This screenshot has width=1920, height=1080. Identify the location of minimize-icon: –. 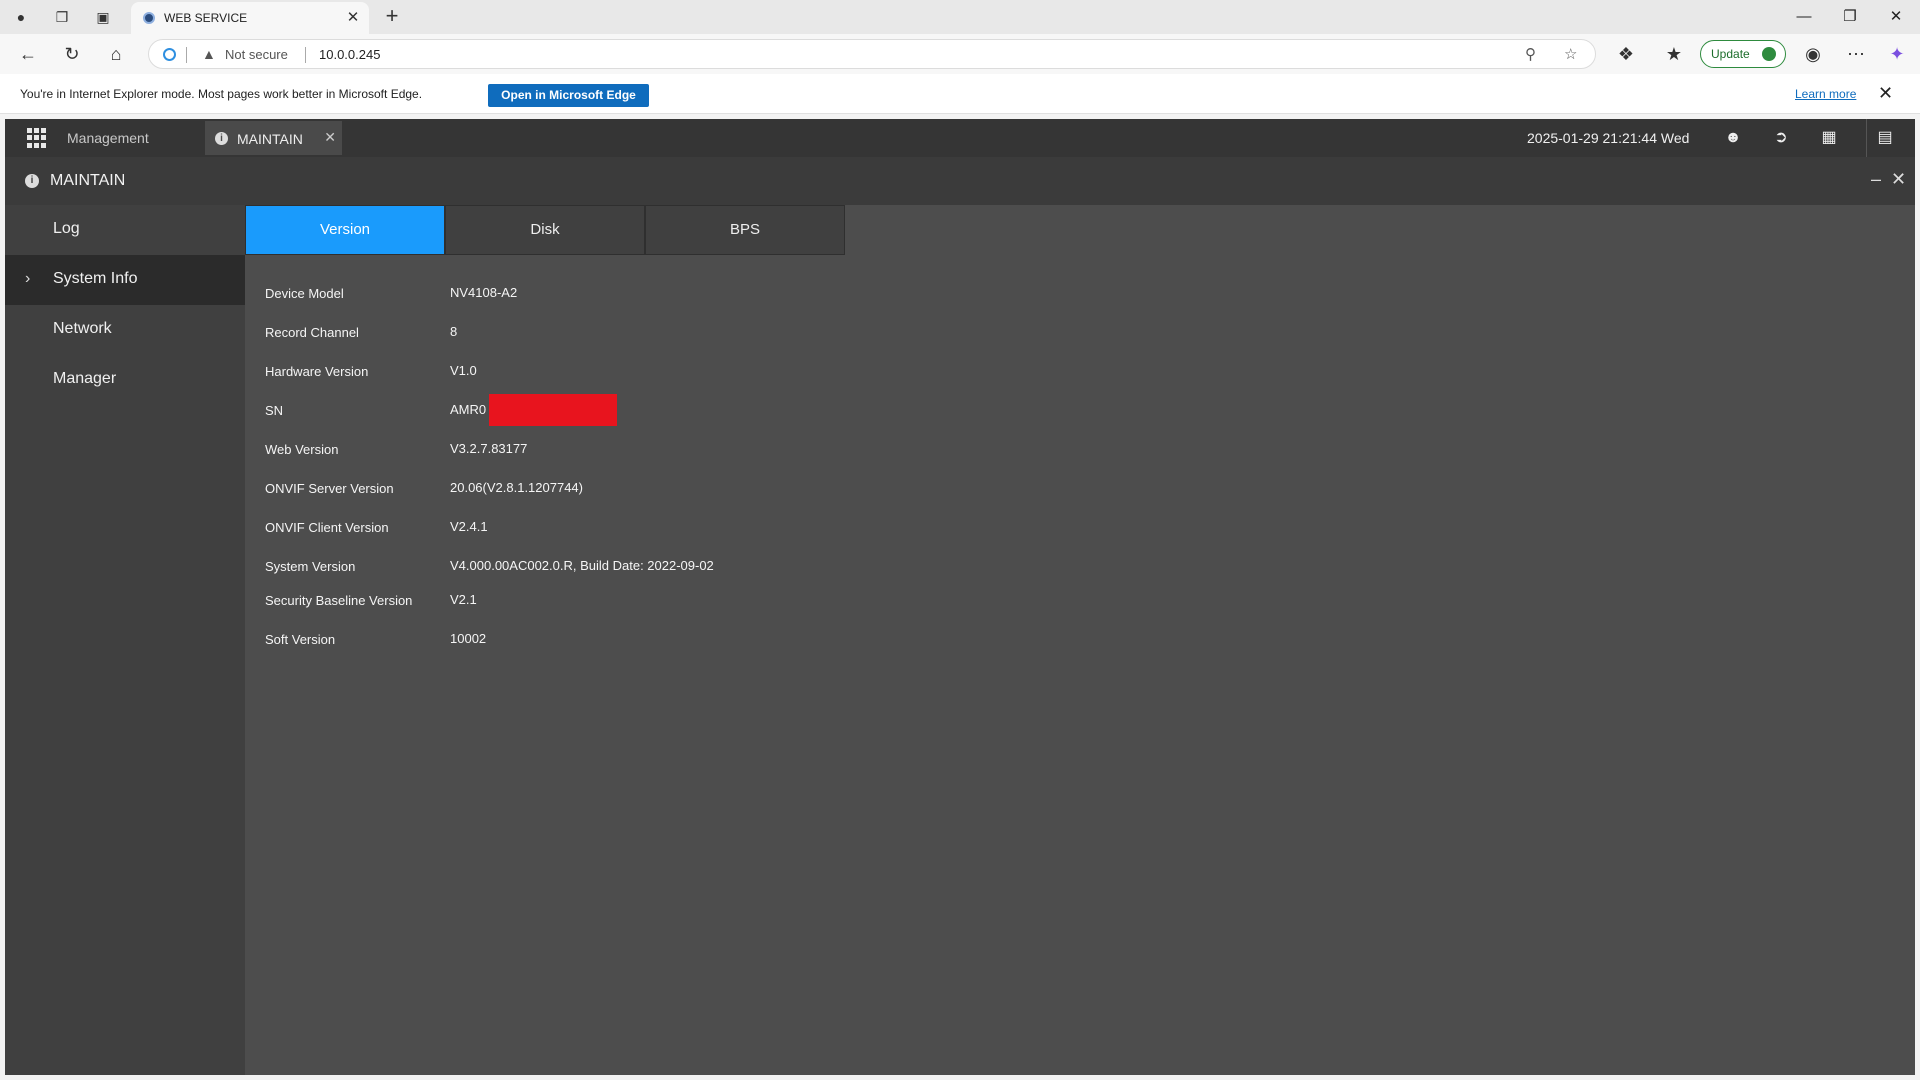
(1876, 179).